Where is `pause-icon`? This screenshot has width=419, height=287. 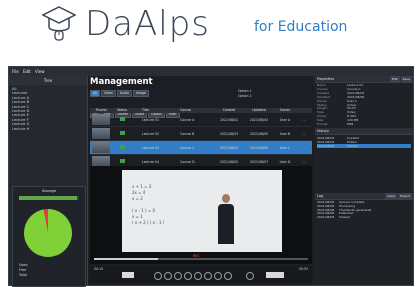
pause-icon is located at coordinates (198, 276).